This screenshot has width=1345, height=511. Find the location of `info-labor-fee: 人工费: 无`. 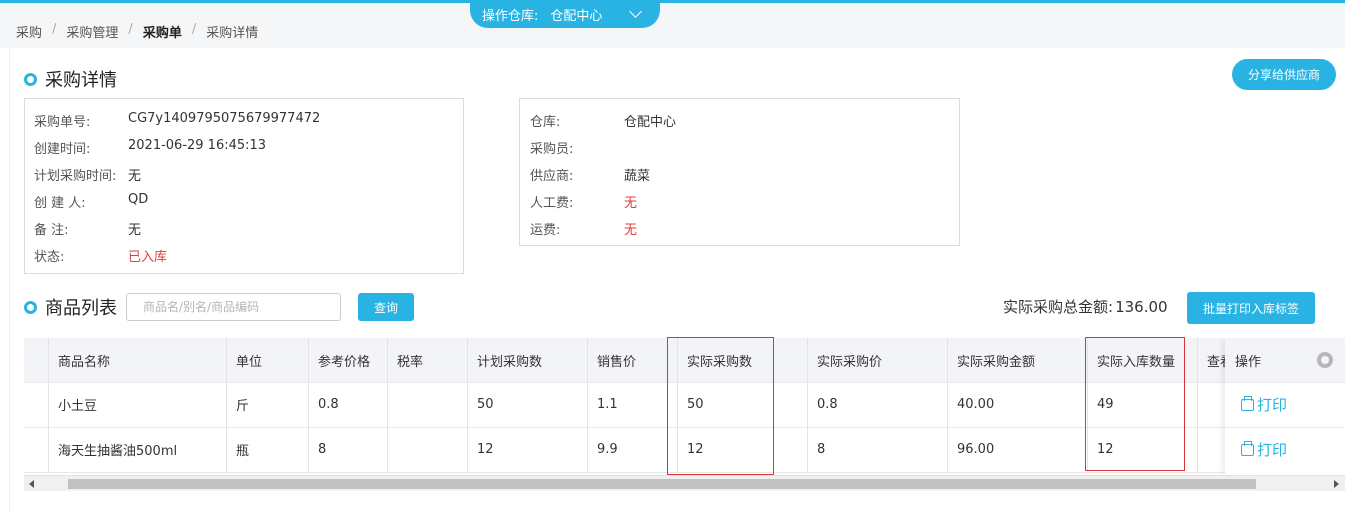

info-labor-fee: 人工费: 无 is located at coordinates (583, 201).